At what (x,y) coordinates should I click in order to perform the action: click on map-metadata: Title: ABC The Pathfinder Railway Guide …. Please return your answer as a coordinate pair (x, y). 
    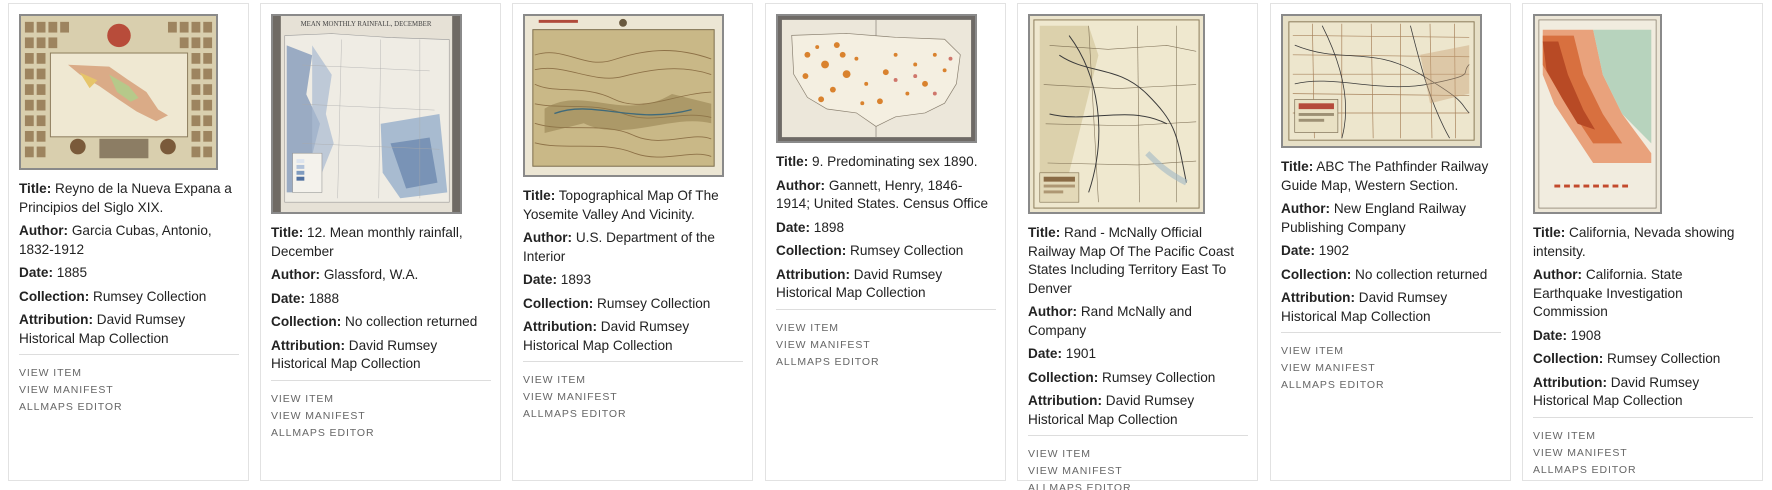
    Looking at the image, I should click on (1391, 276).